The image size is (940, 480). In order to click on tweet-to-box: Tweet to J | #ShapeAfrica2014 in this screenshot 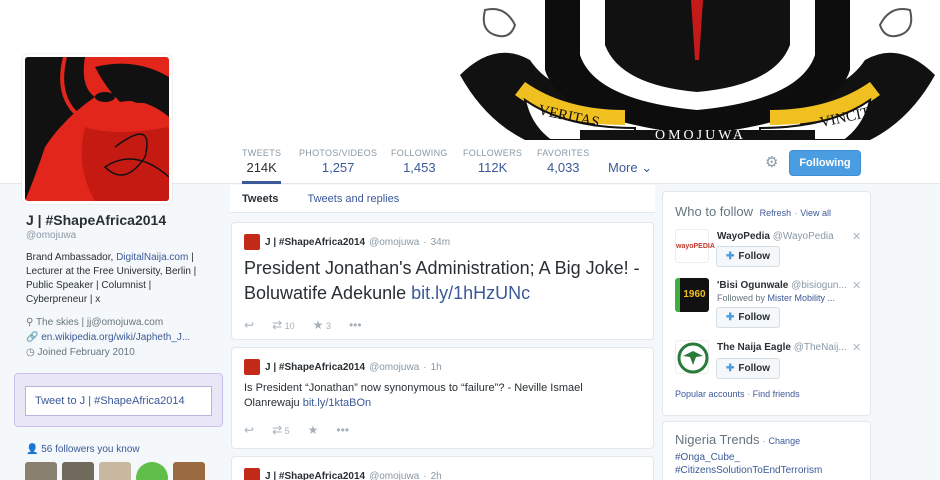, I will do `click(118, 400)`.